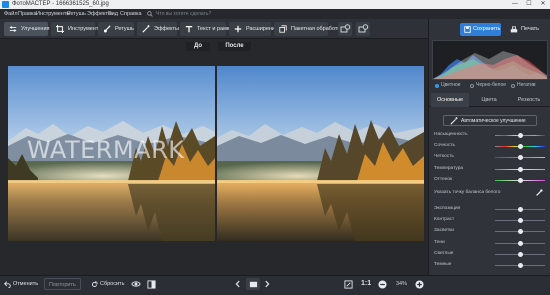 The height and width of the screenshot is (295, 550). I want to click on menu-view: Вид, so click(113, 14).